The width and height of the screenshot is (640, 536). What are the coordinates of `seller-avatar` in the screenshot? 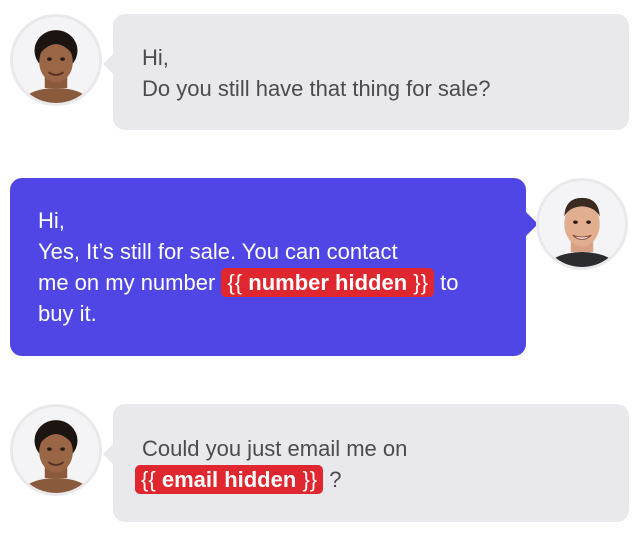 It's located at (582, 224).